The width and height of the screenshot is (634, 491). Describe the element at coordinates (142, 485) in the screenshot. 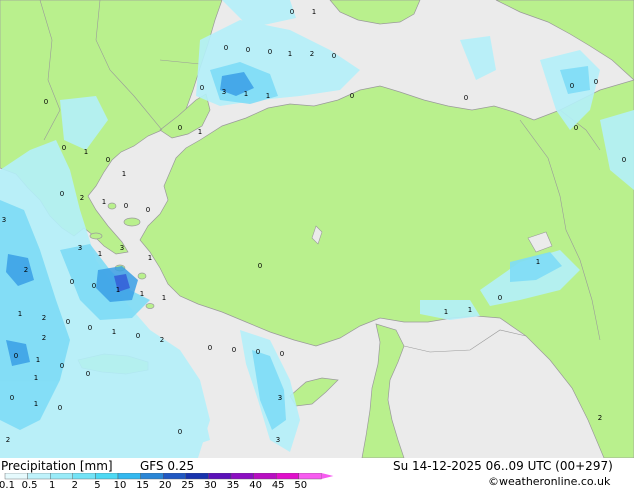

I see `legend-tick-label: 15` at that location.